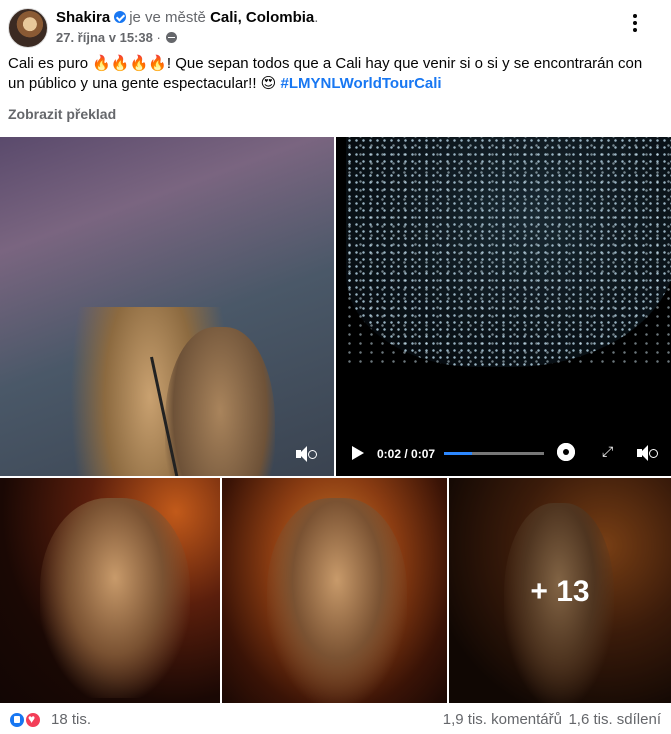 This screenshot has width=671, height=734. I want to click on translate-link: Zobrazit překlad, so click(62, 114).